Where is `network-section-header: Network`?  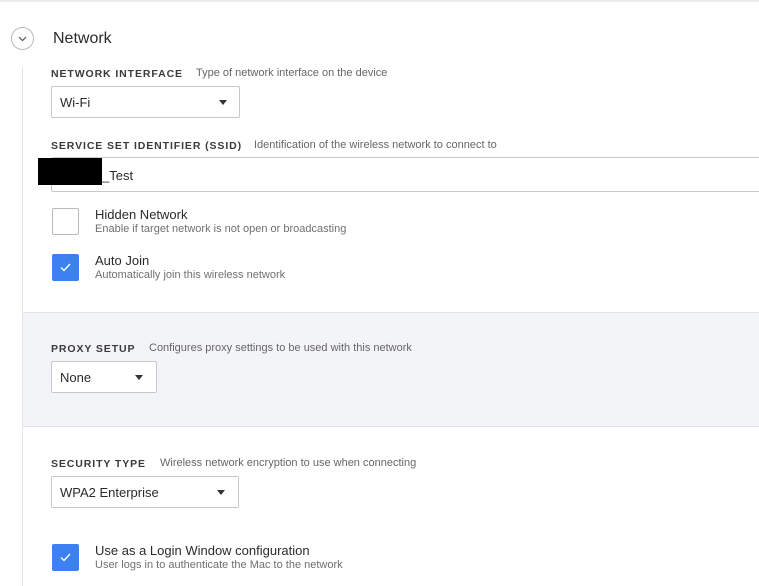 network-section-header: Network is located at coordinates (379, 34).